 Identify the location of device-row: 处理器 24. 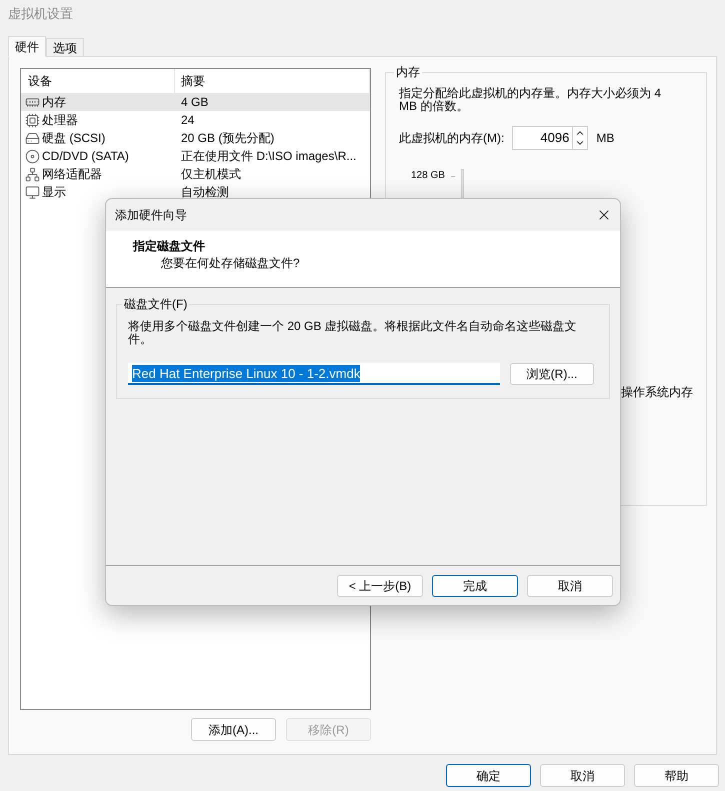
(195, 120).